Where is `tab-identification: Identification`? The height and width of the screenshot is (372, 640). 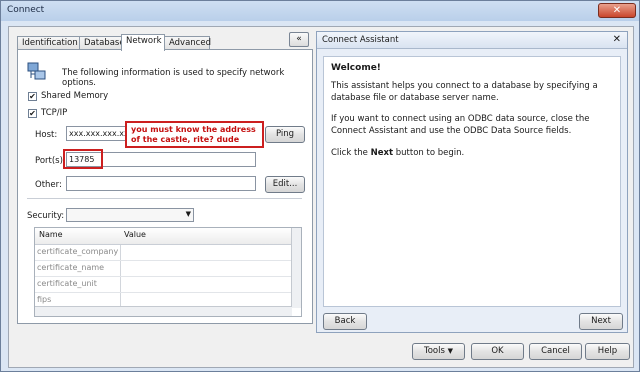
tab-identification: Identification is located at coordinates (48, 43).